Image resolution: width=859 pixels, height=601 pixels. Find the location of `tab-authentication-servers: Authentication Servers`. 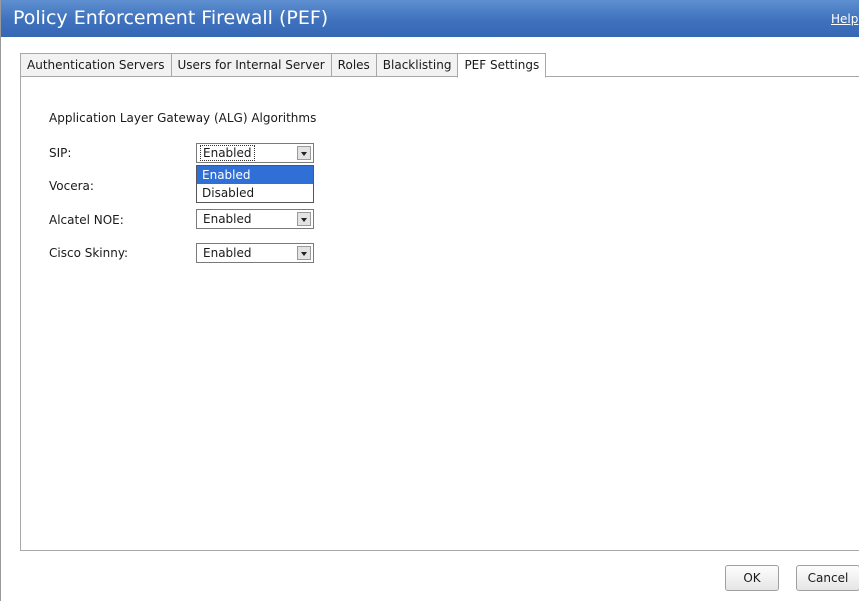

tab-authentication-servers: Authentication Servers is located at coordinates (95, 65).